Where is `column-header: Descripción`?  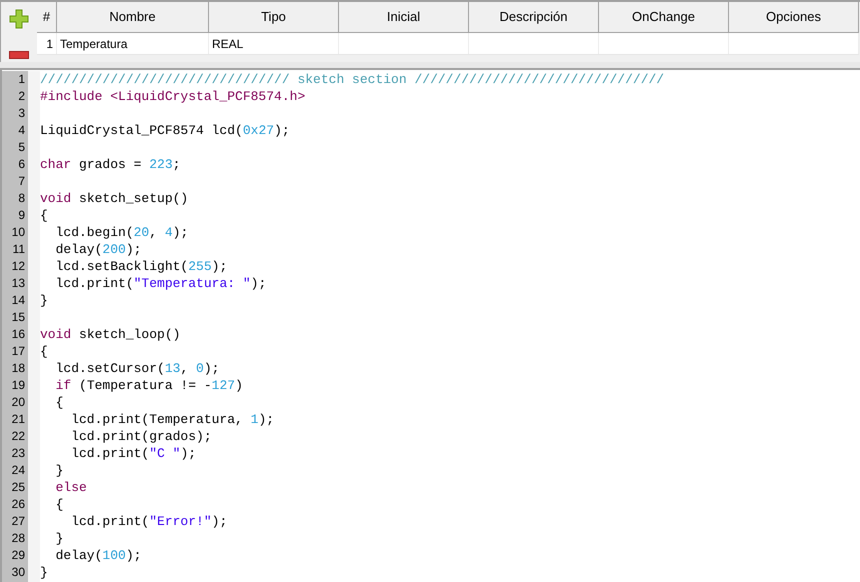
column-header: Descripción is located at coordinates (534, 17).